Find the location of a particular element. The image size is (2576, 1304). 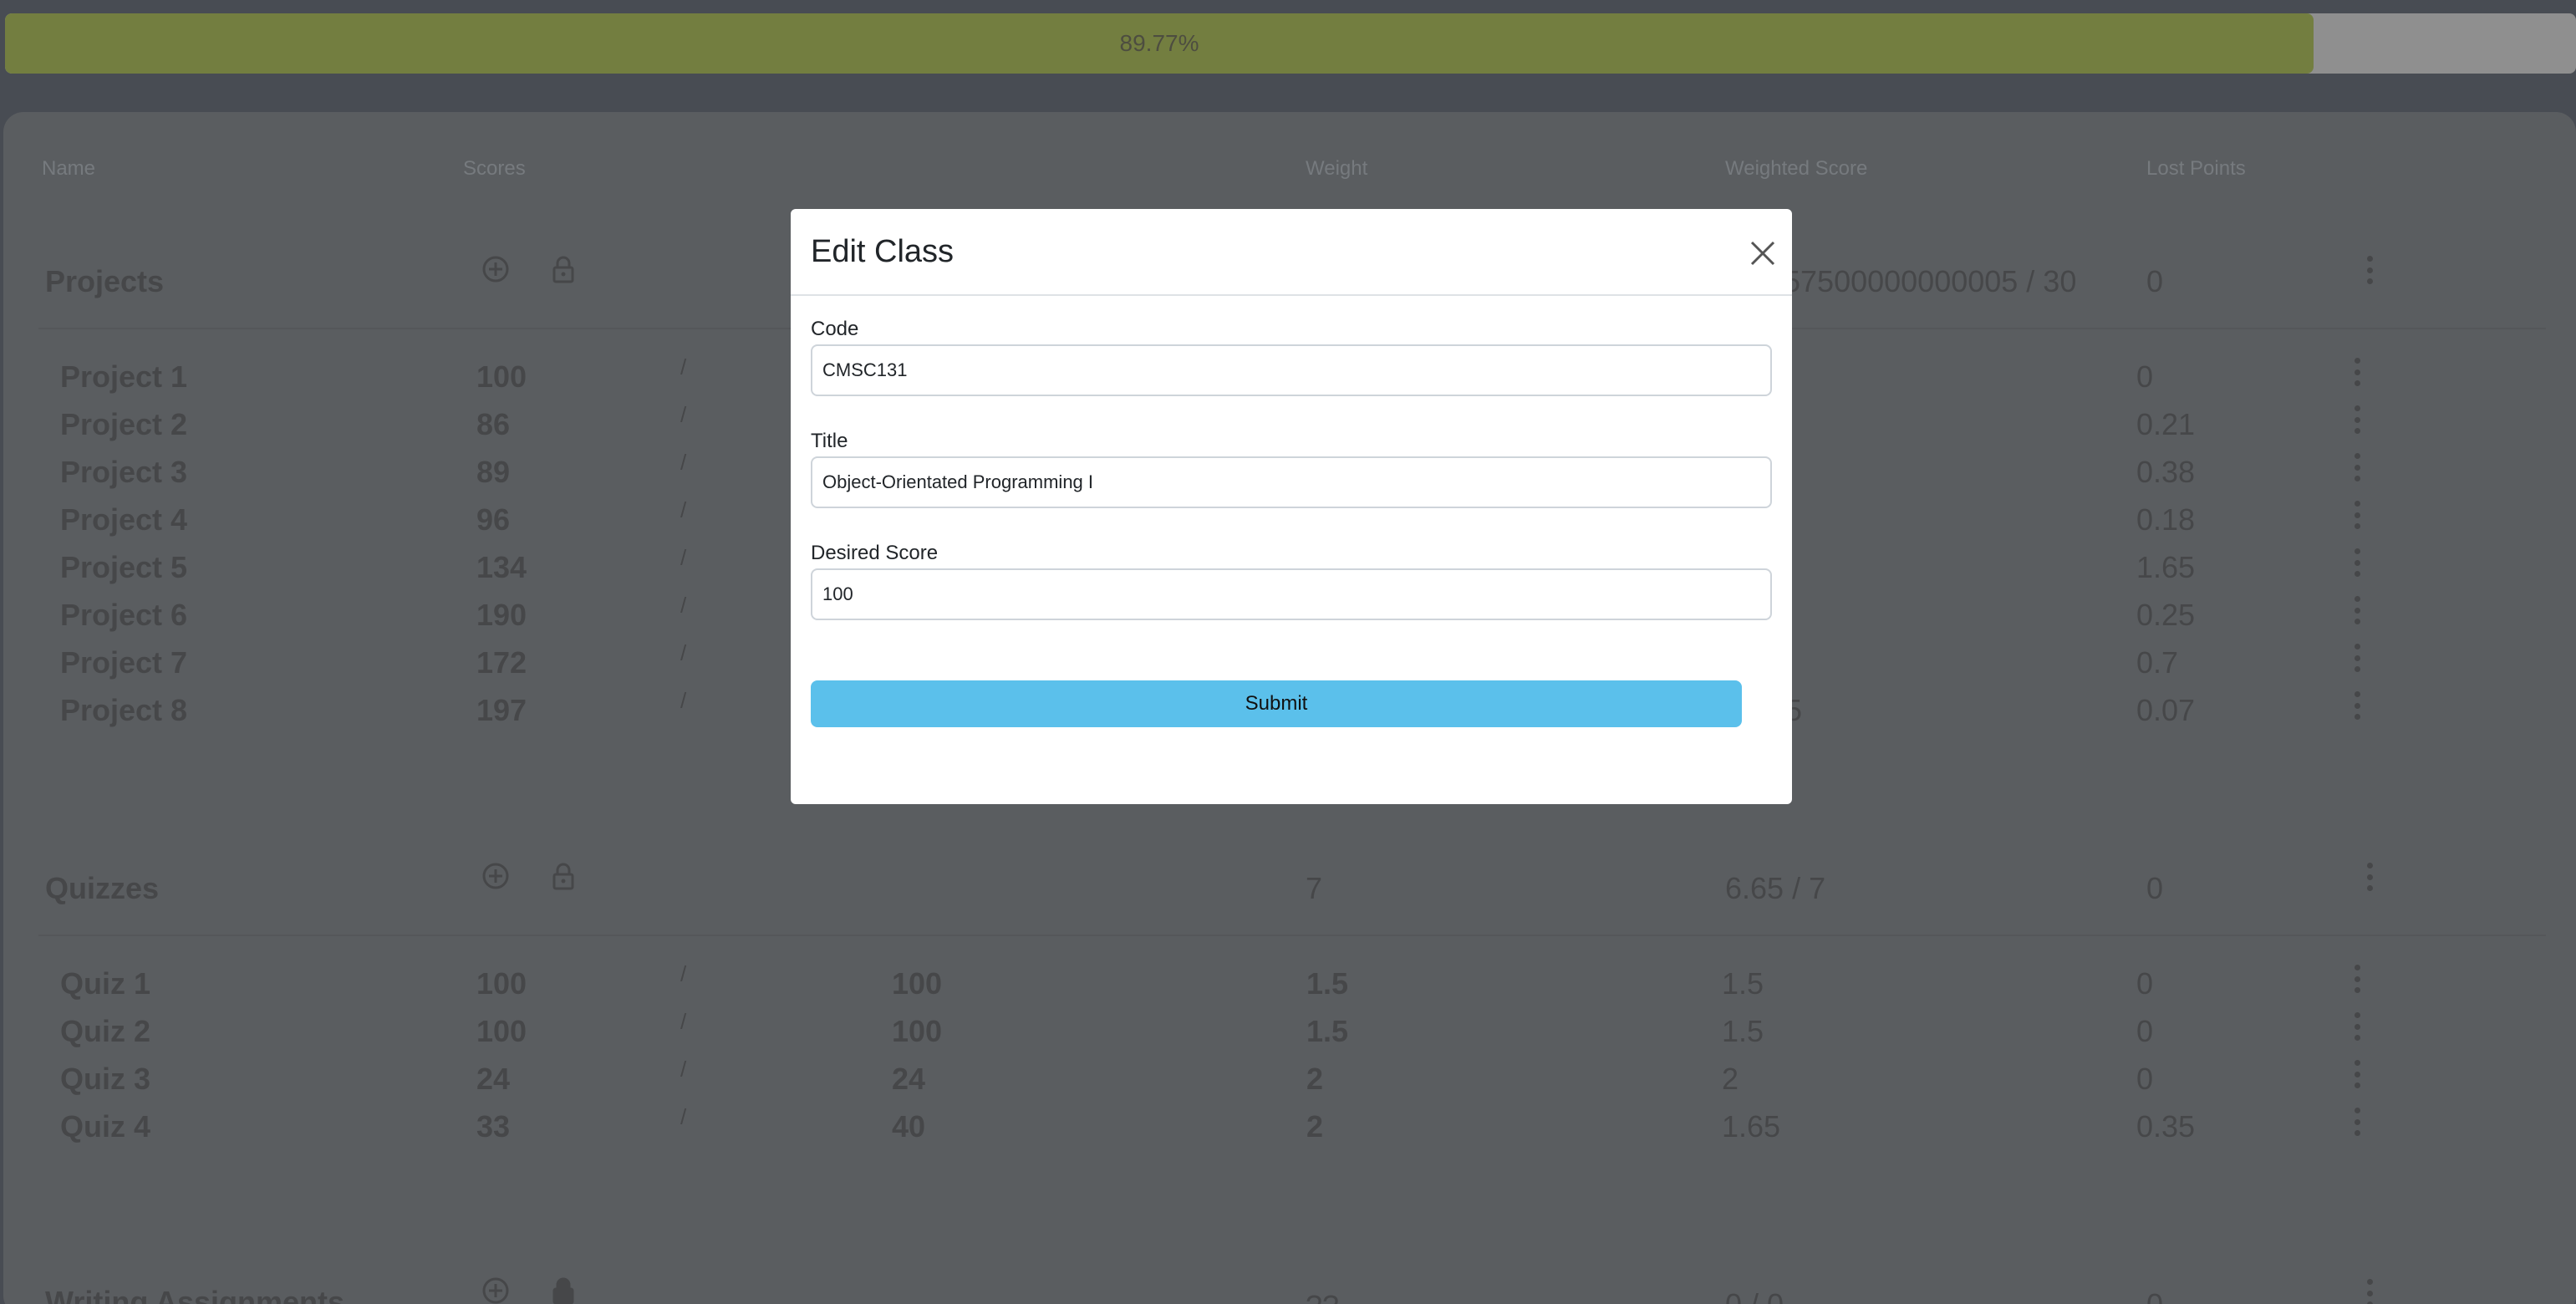

title-label: Title is located at coordinates (829, 441).